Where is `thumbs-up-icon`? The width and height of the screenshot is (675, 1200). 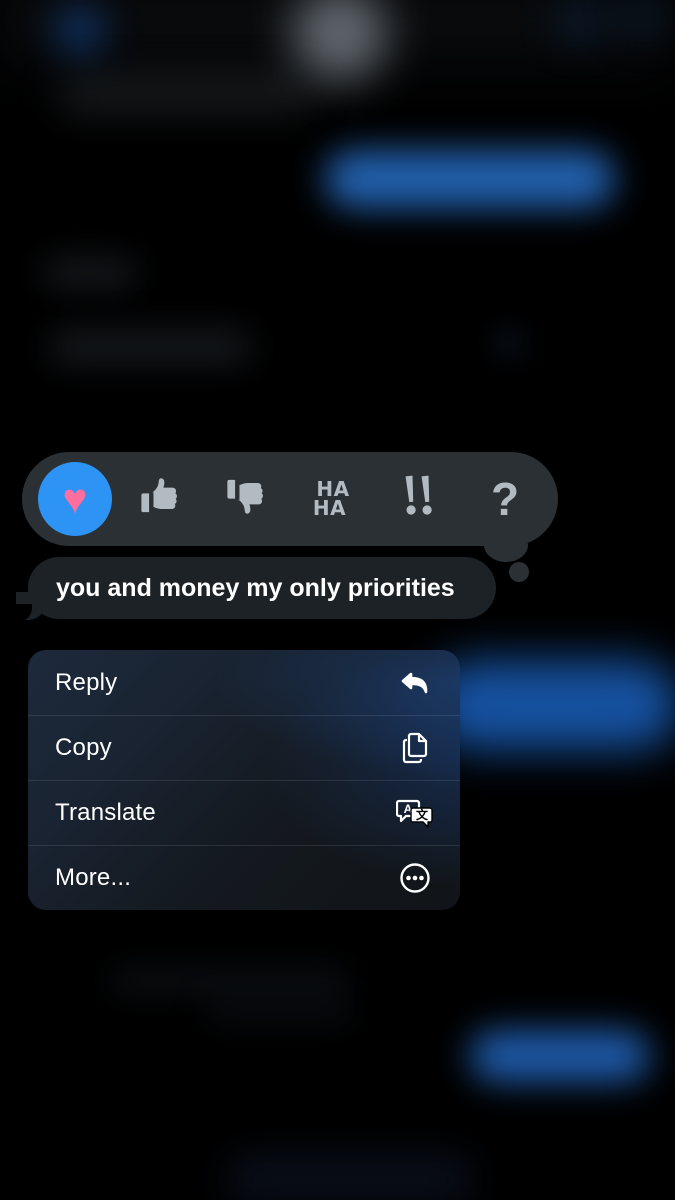
thumbs-up-icon is located at coordinates (161, 499).